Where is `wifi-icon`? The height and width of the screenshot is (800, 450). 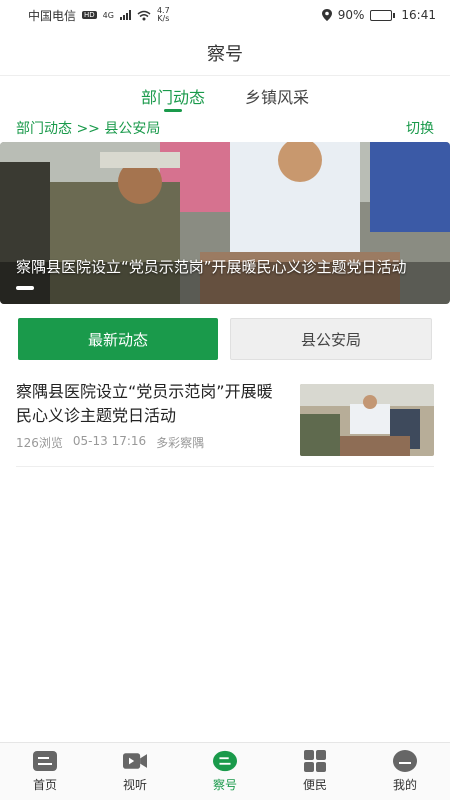 wifi-icon is located at coordinates (144, 15).